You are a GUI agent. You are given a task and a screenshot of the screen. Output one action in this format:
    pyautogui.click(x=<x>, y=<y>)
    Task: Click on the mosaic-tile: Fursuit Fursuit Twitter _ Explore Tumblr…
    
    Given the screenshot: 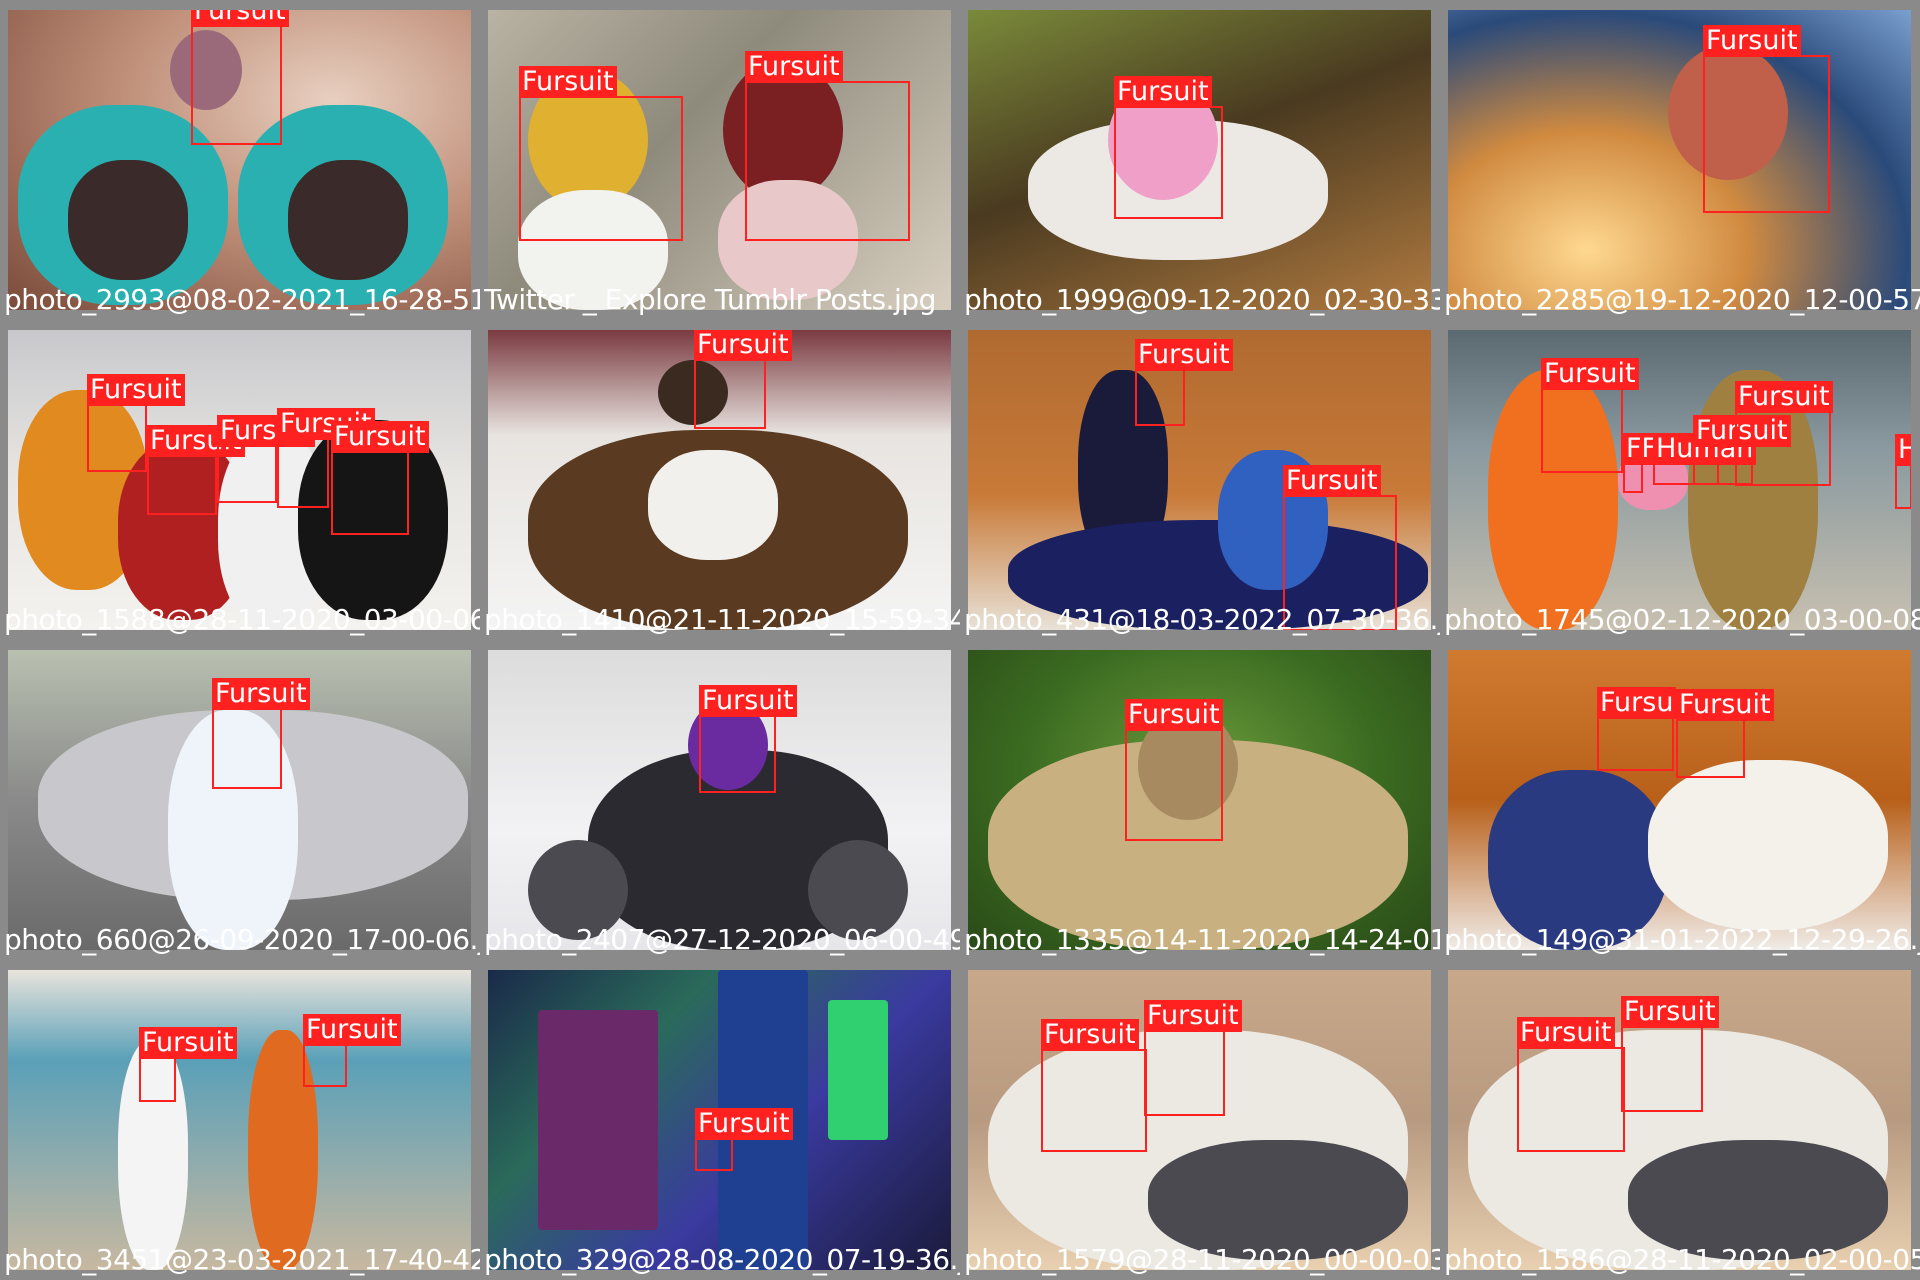 What is the action you would take?
    pyautogui.click(x=720, y=160)
    